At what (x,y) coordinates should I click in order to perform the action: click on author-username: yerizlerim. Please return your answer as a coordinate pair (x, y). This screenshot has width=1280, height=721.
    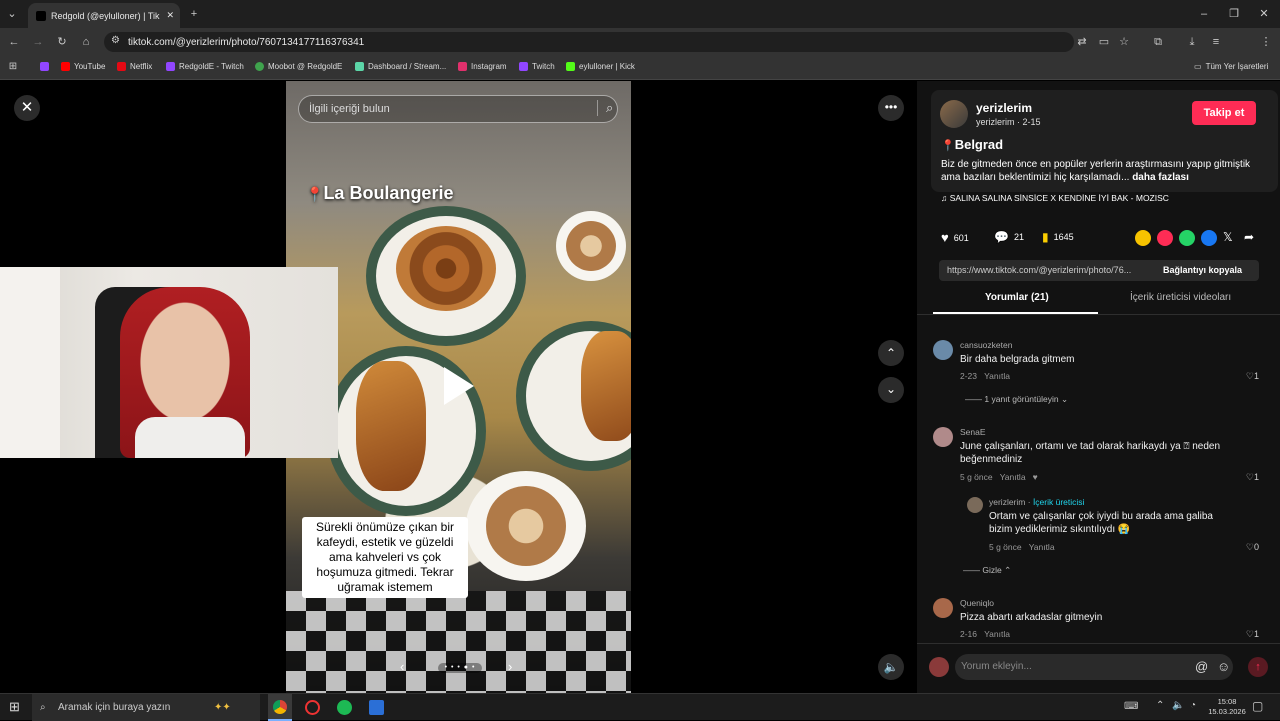
    Looking at the image, I should click on (1004, 108).